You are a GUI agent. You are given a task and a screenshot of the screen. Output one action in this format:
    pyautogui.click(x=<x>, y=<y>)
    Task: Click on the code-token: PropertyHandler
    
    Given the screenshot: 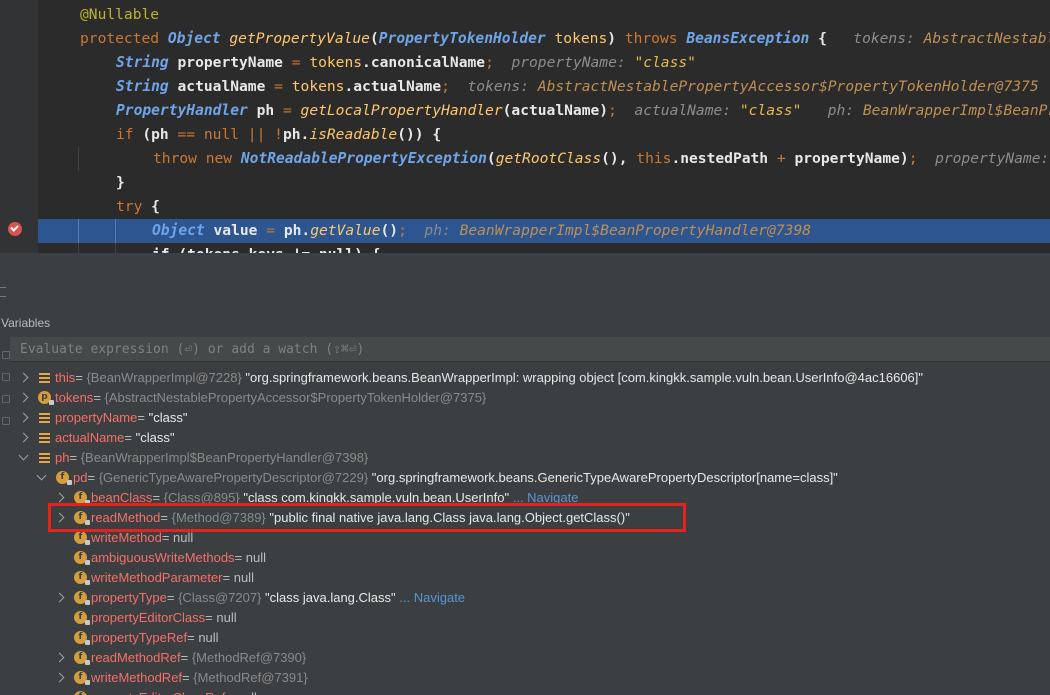 What is the action you would take?
    pyautogui.click(x=186, y=110)
    